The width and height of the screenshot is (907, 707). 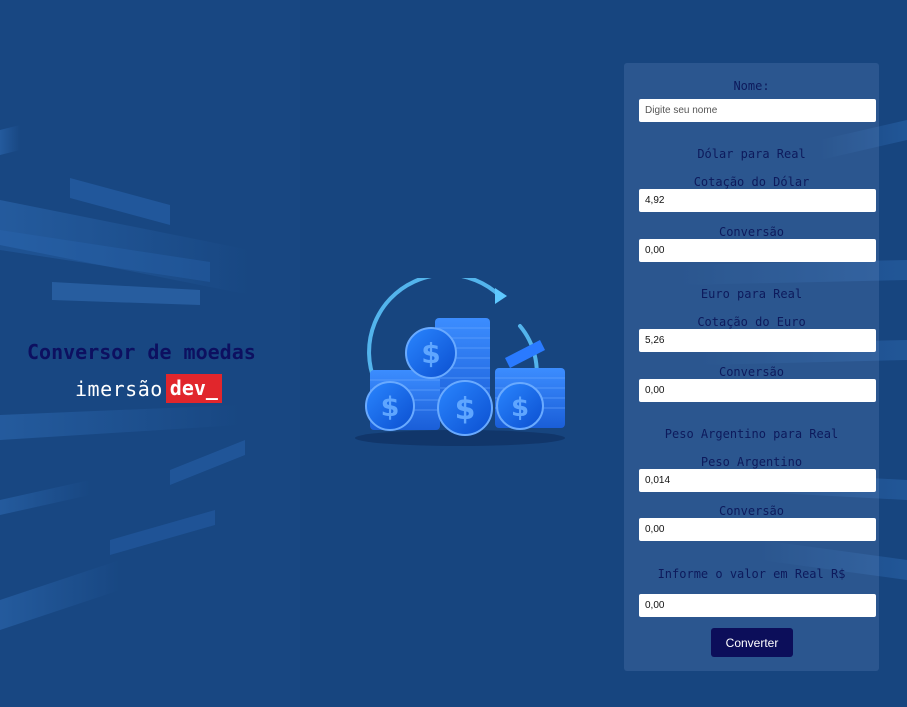 What do you see at coordinates (157, 371) in the screenshot?
I see `brand: Conversor de moedas imersão dev_` at bounding box center [157, 371].